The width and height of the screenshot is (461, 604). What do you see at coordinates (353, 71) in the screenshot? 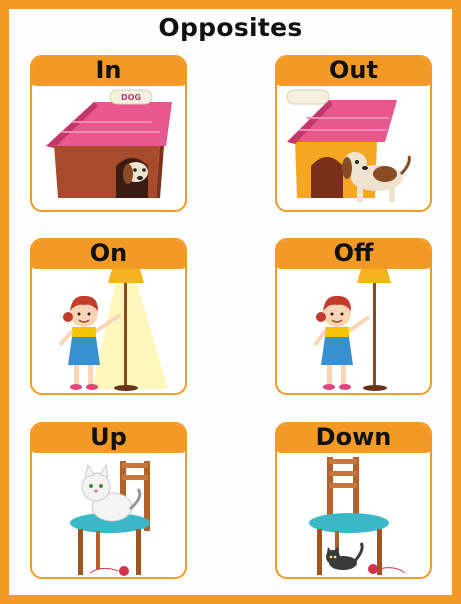
I see `card-label-out: Out` at bounding box center [353, 71].